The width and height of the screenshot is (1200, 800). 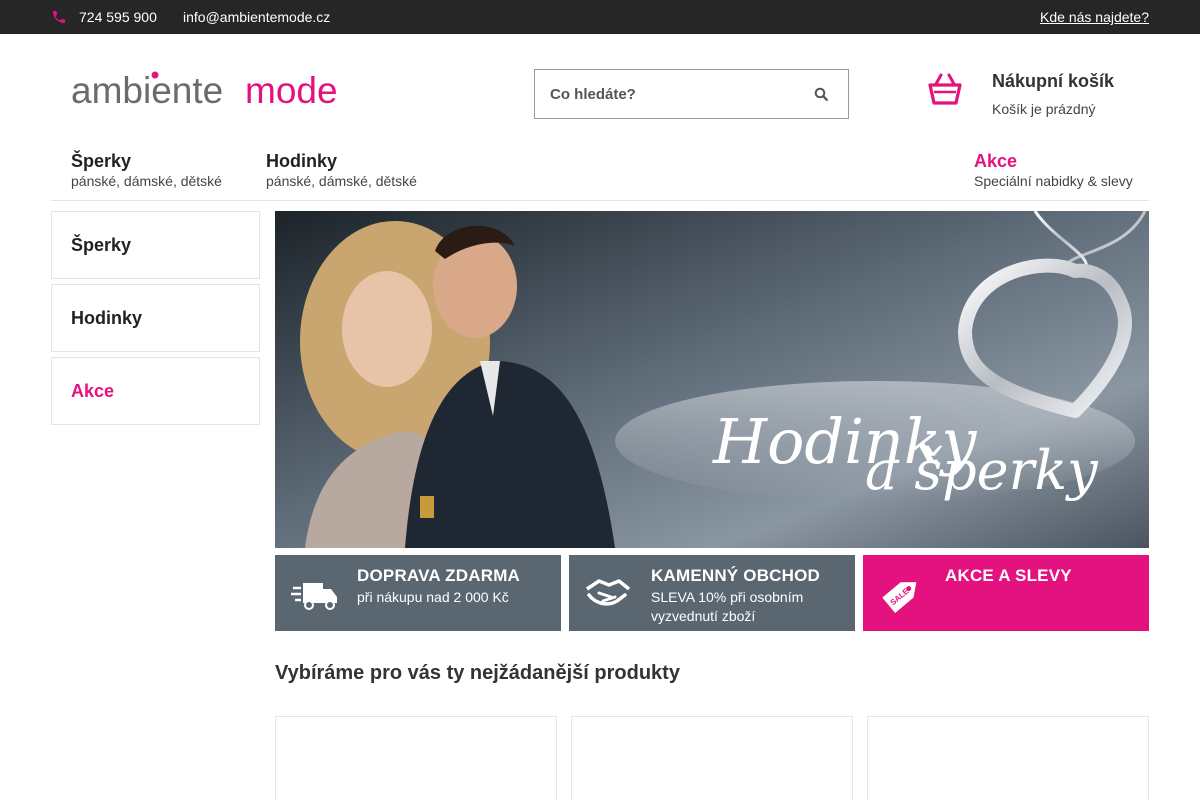 I want to click on sale-tag-icon: SALE, so click(x=899, y=597).